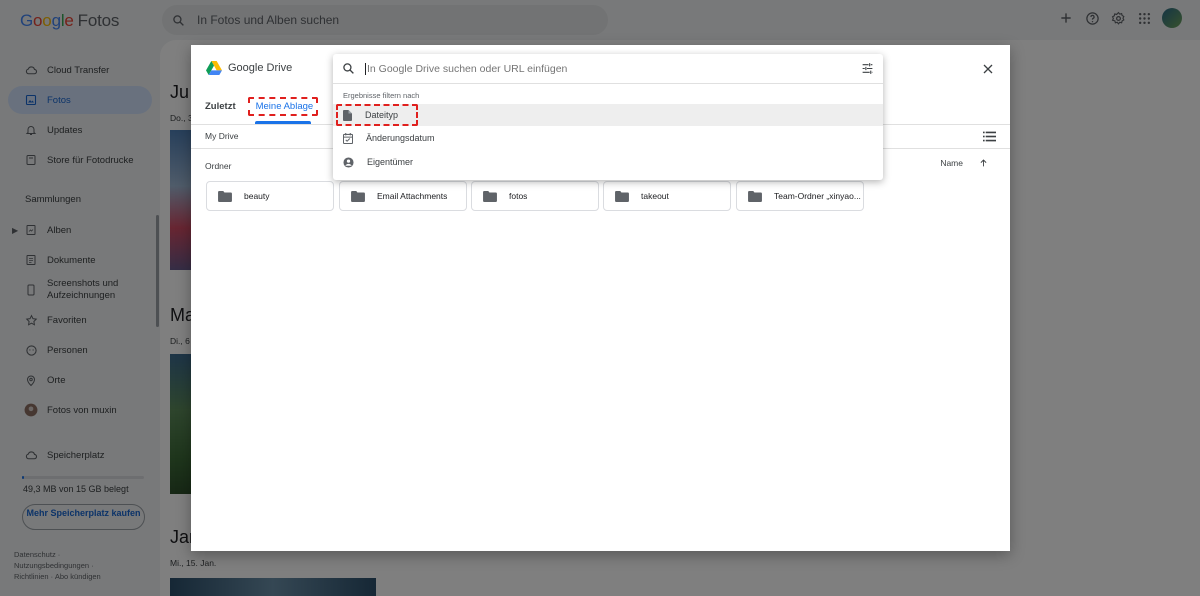  Describe the element at coordinates (989, 138) in the screenshot. I see `list-view-icon` at that location.